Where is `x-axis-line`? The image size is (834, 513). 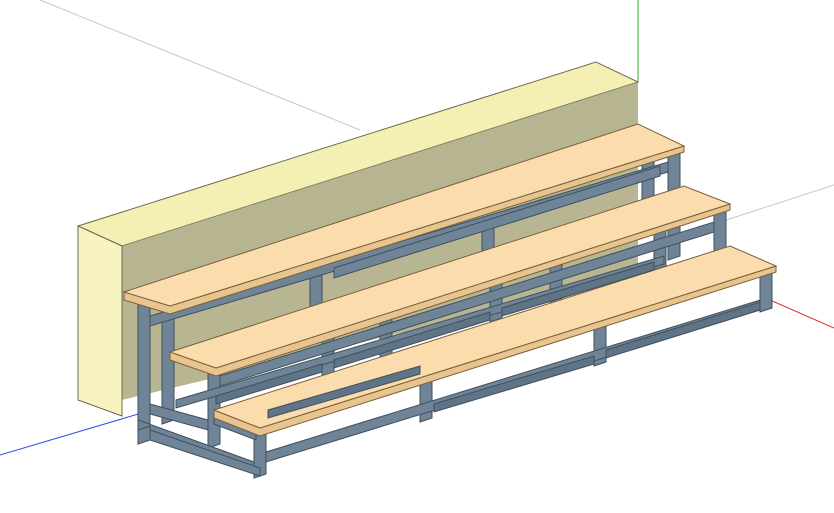 x-axis-line is located at coordinates (801, 314).